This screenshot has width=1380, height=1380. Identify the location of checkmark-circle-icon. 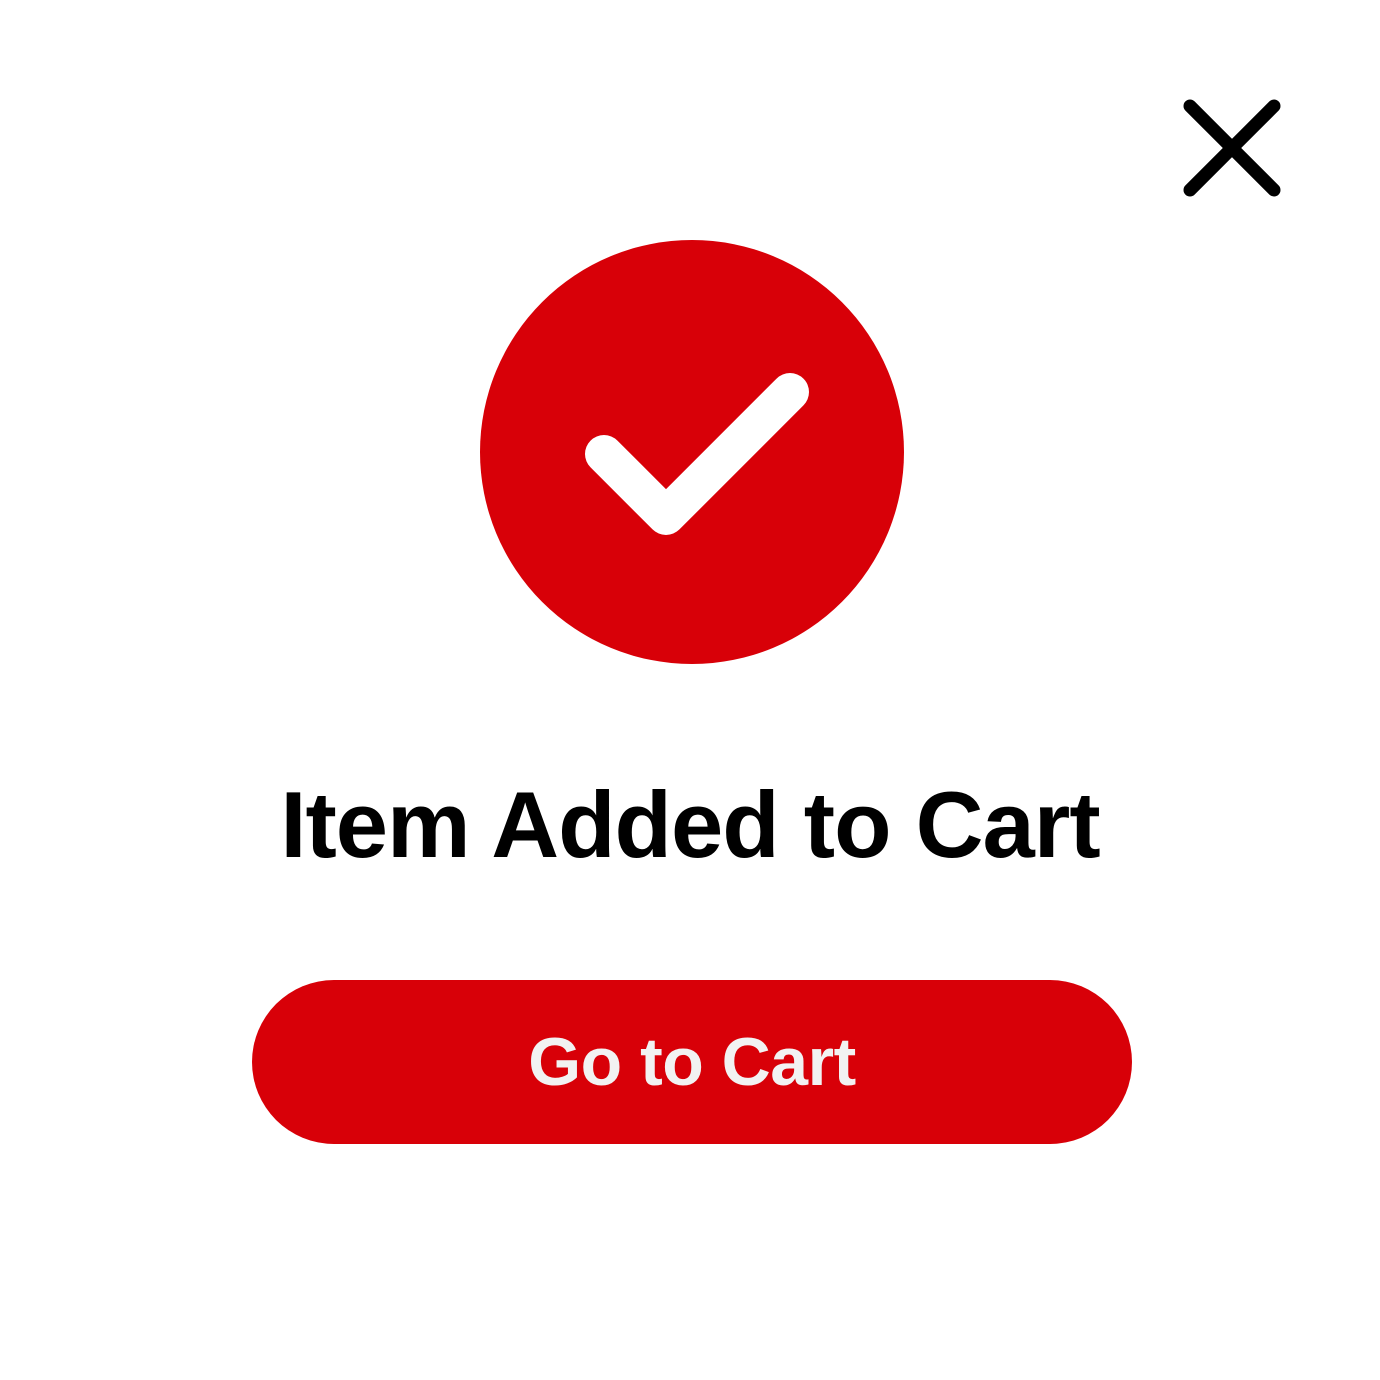
(692, 452).